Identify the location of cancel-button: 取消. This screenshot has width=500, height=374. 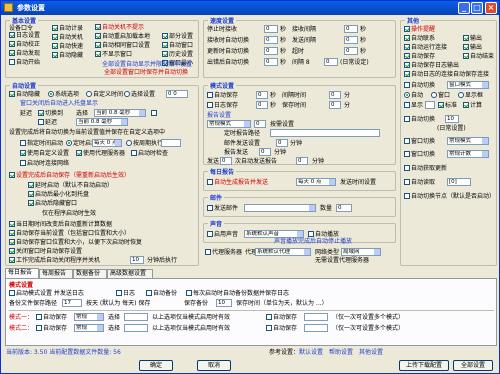
(214, 365).